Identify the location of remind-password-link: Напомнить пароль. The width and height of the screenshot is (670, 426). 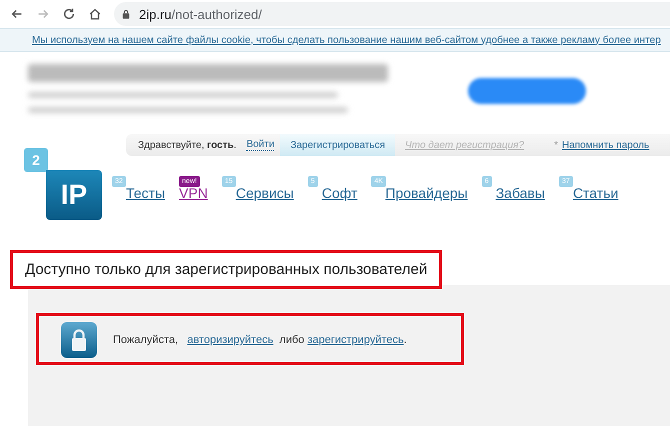
(606, 145).